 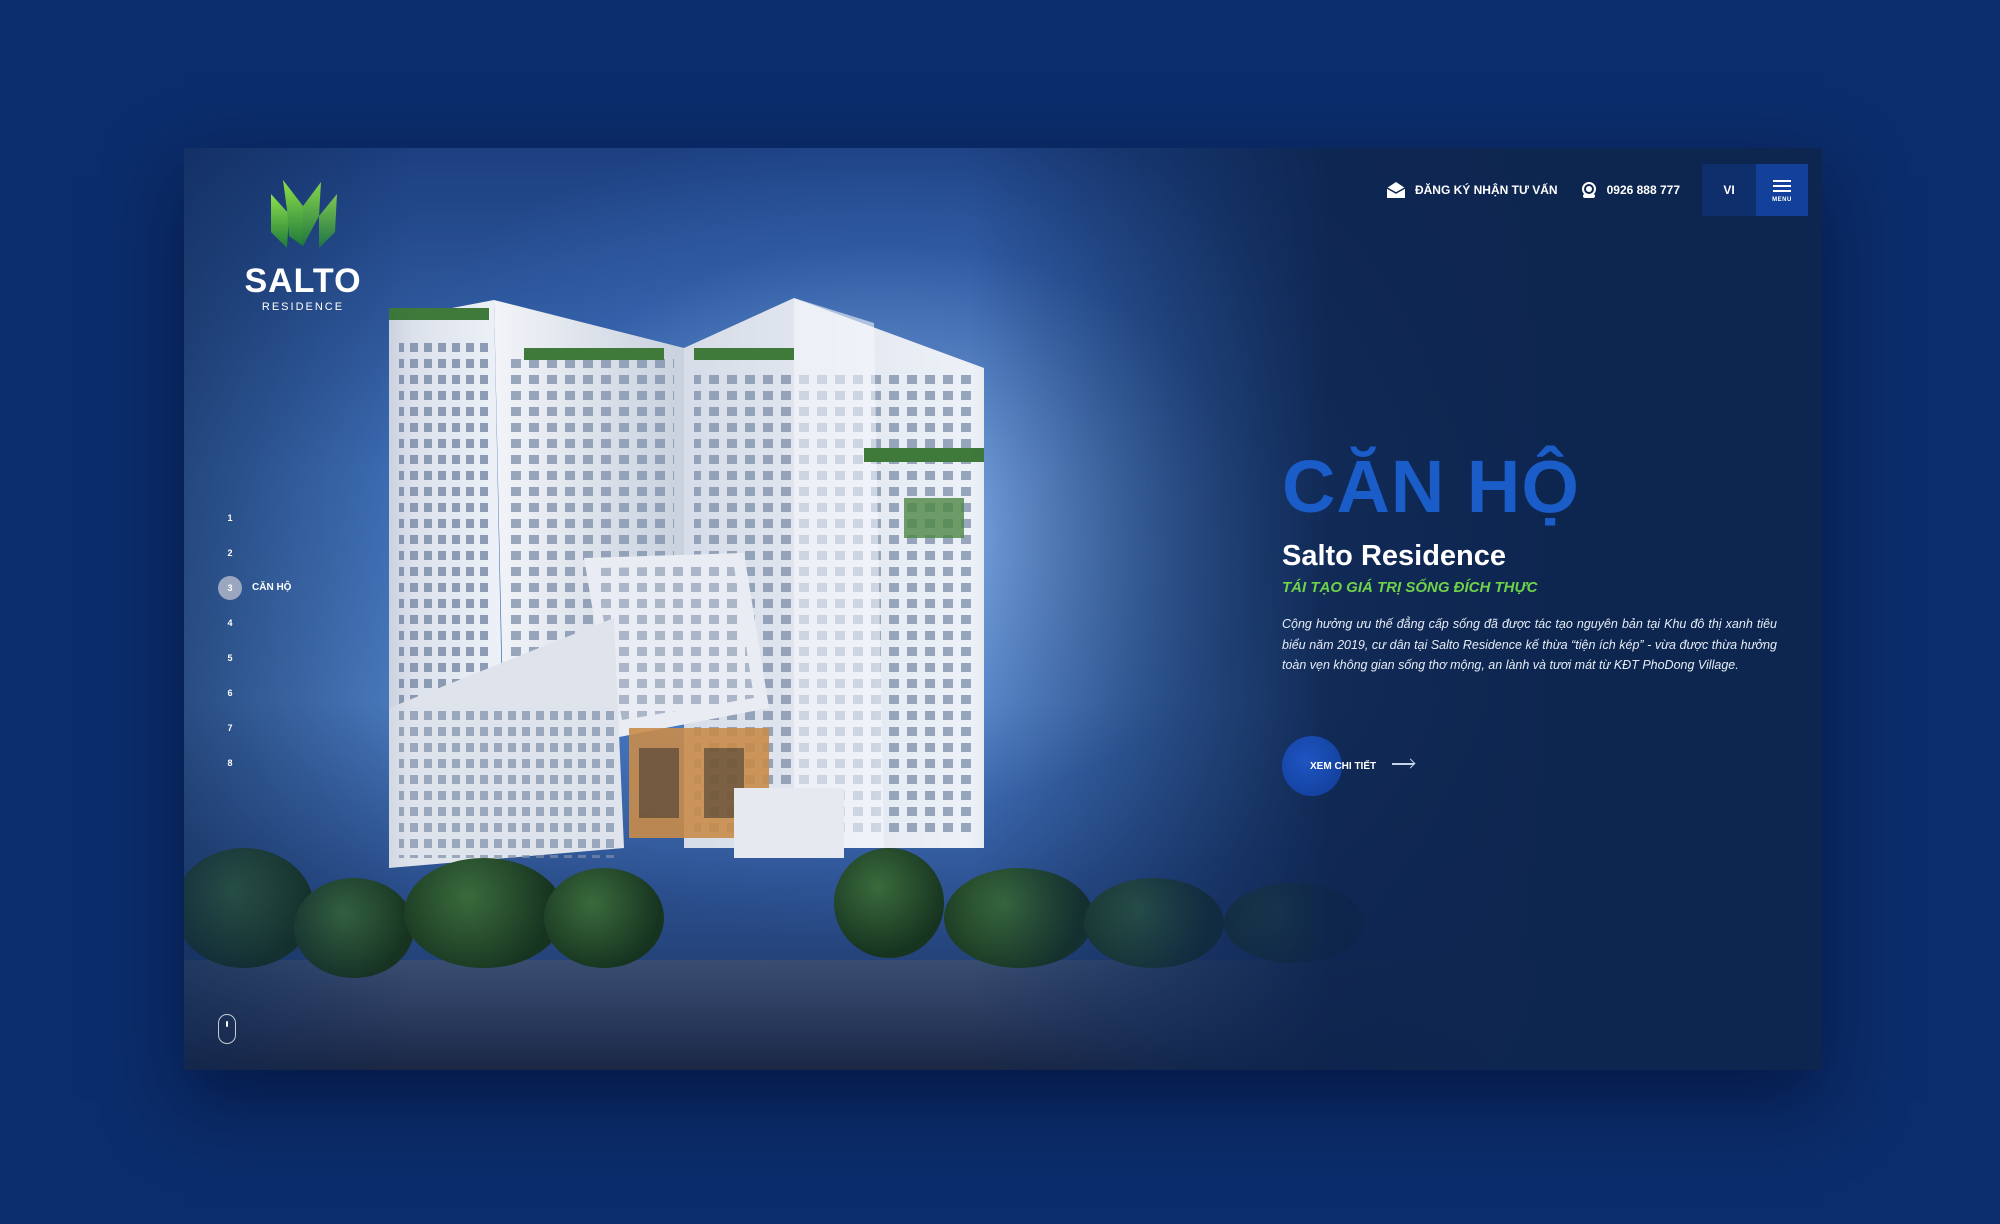 What do you see at coordinates (230, 587) in the screenshot?
I see `pagination-number: 3` at bounding box center [230, 587].